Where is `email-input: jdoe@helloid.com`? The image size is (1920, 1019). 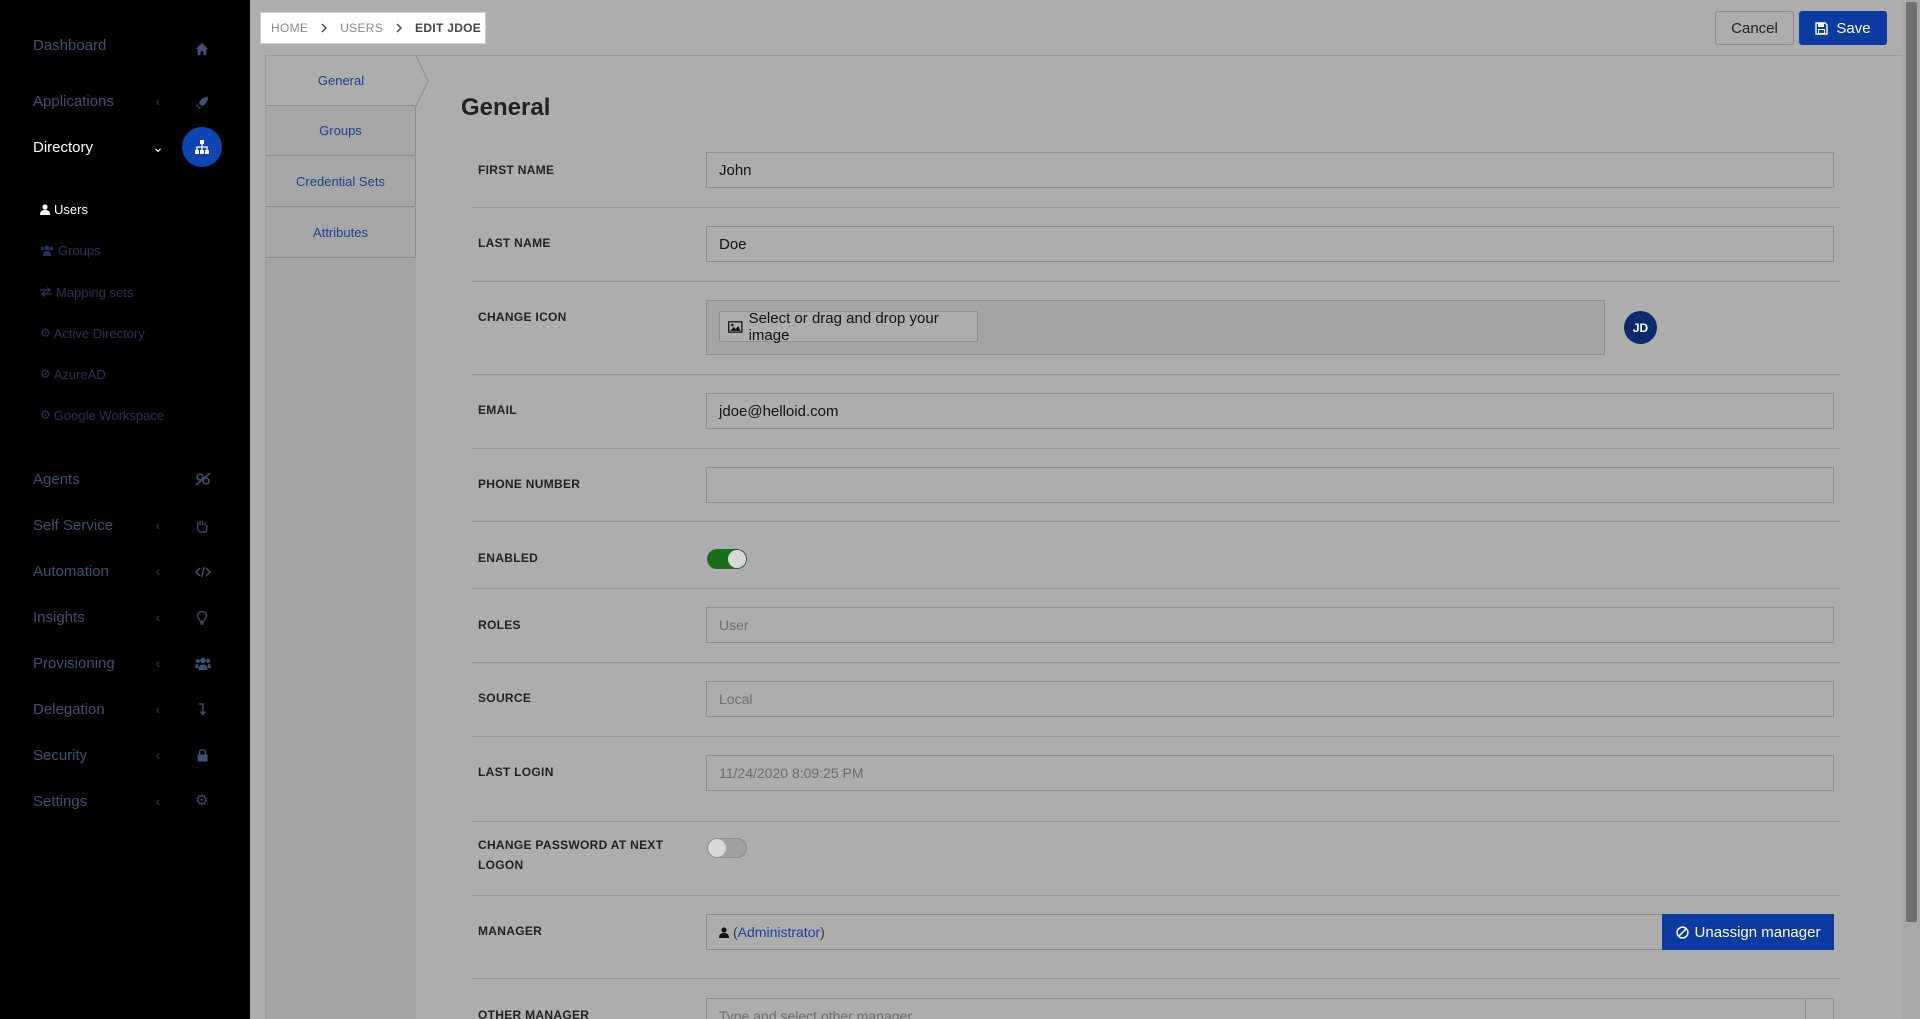 email-input: jdoe@helloid.com is located at coordinates (1270, 411).